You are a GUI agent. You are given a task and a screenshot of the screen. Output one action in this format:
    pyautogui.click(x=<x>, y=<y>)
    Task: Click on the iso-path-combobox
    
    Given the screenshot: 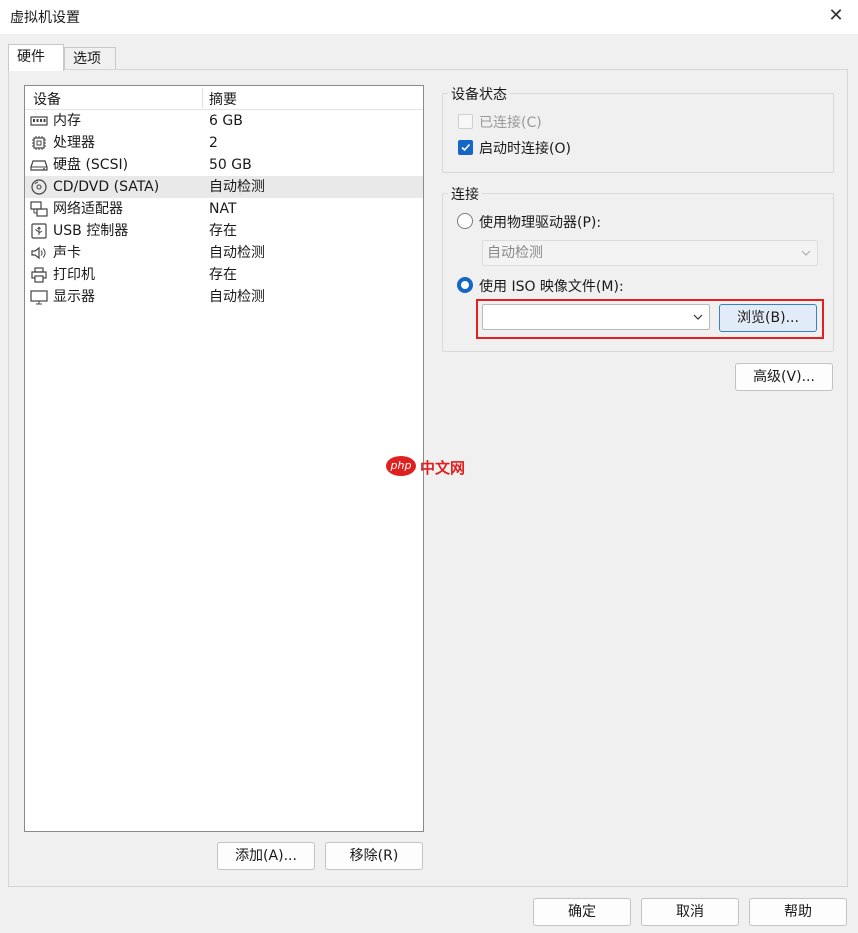 What is the action you would take?
    pyautogui.click(x=596, y=317)
    